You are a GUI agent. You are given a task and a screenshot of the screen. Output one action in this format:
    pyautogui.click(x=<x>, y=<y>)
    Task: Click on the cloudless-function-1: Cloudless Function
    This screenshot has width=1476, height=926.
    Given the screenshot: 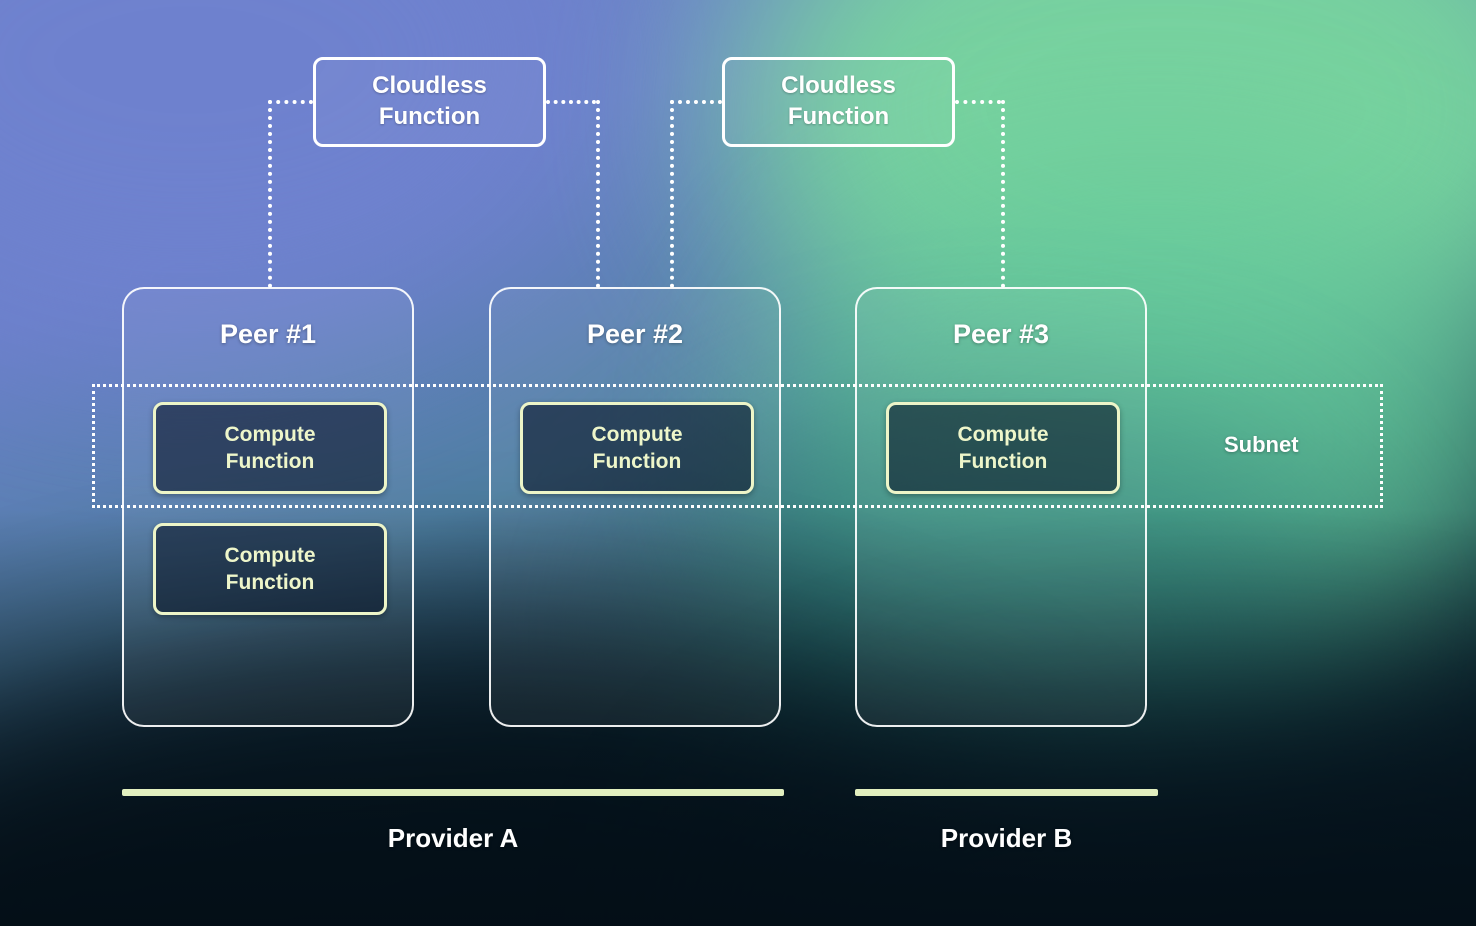 What is the action you would take?
    pyautogui.click(x=429, y=102)
    